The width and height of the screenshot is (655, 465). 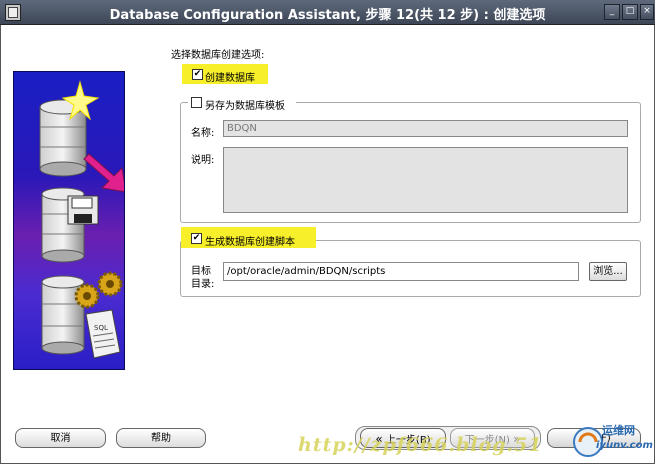 I want to click on sql-label: SQL, so click(x=101, y=328).